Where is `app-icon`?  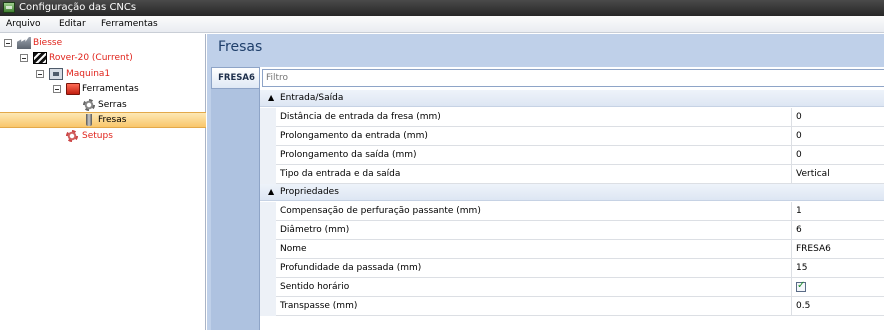
app-icon is located at coordinates (9, 7).